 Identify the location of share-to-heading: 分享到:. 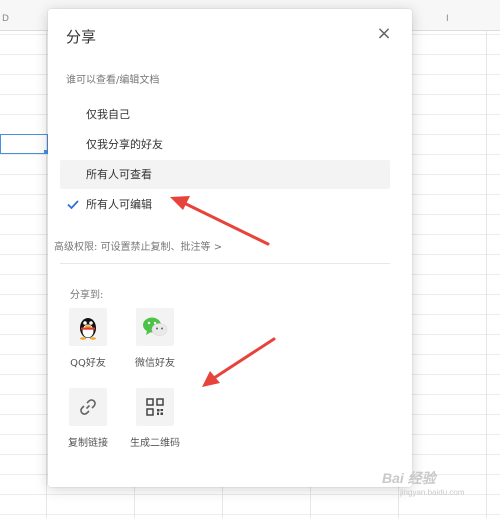
(87, 295).